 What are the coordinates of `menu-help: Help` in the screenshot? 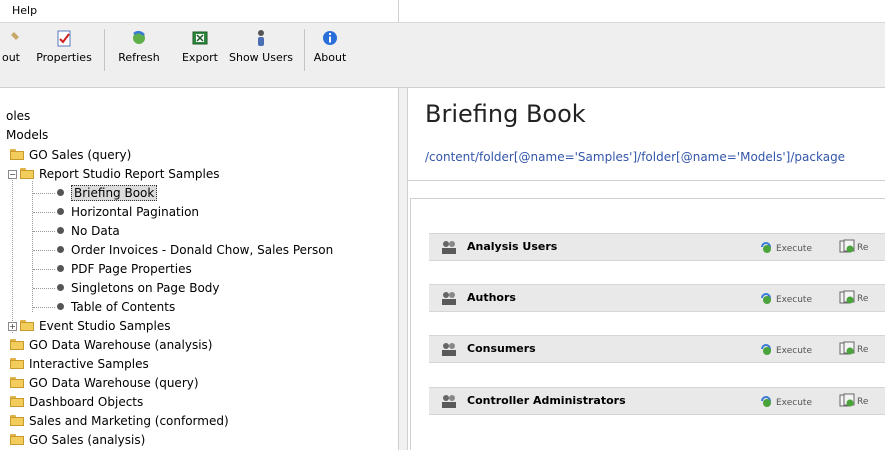 It's located at (24, 10).